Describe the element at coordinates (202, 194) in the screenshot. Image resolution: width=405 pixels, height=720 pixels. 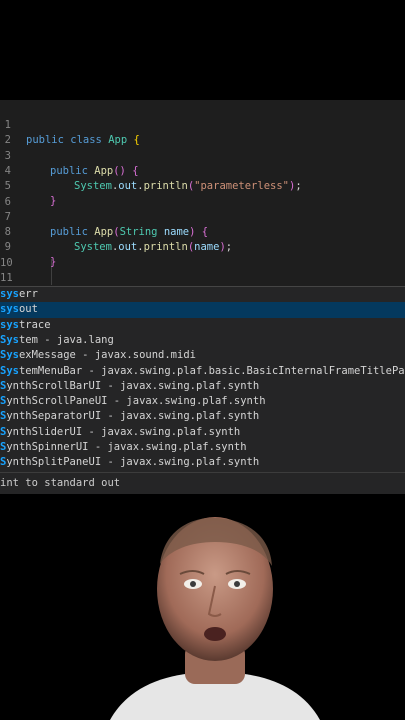
I see `code-line-6: 6` at that location.